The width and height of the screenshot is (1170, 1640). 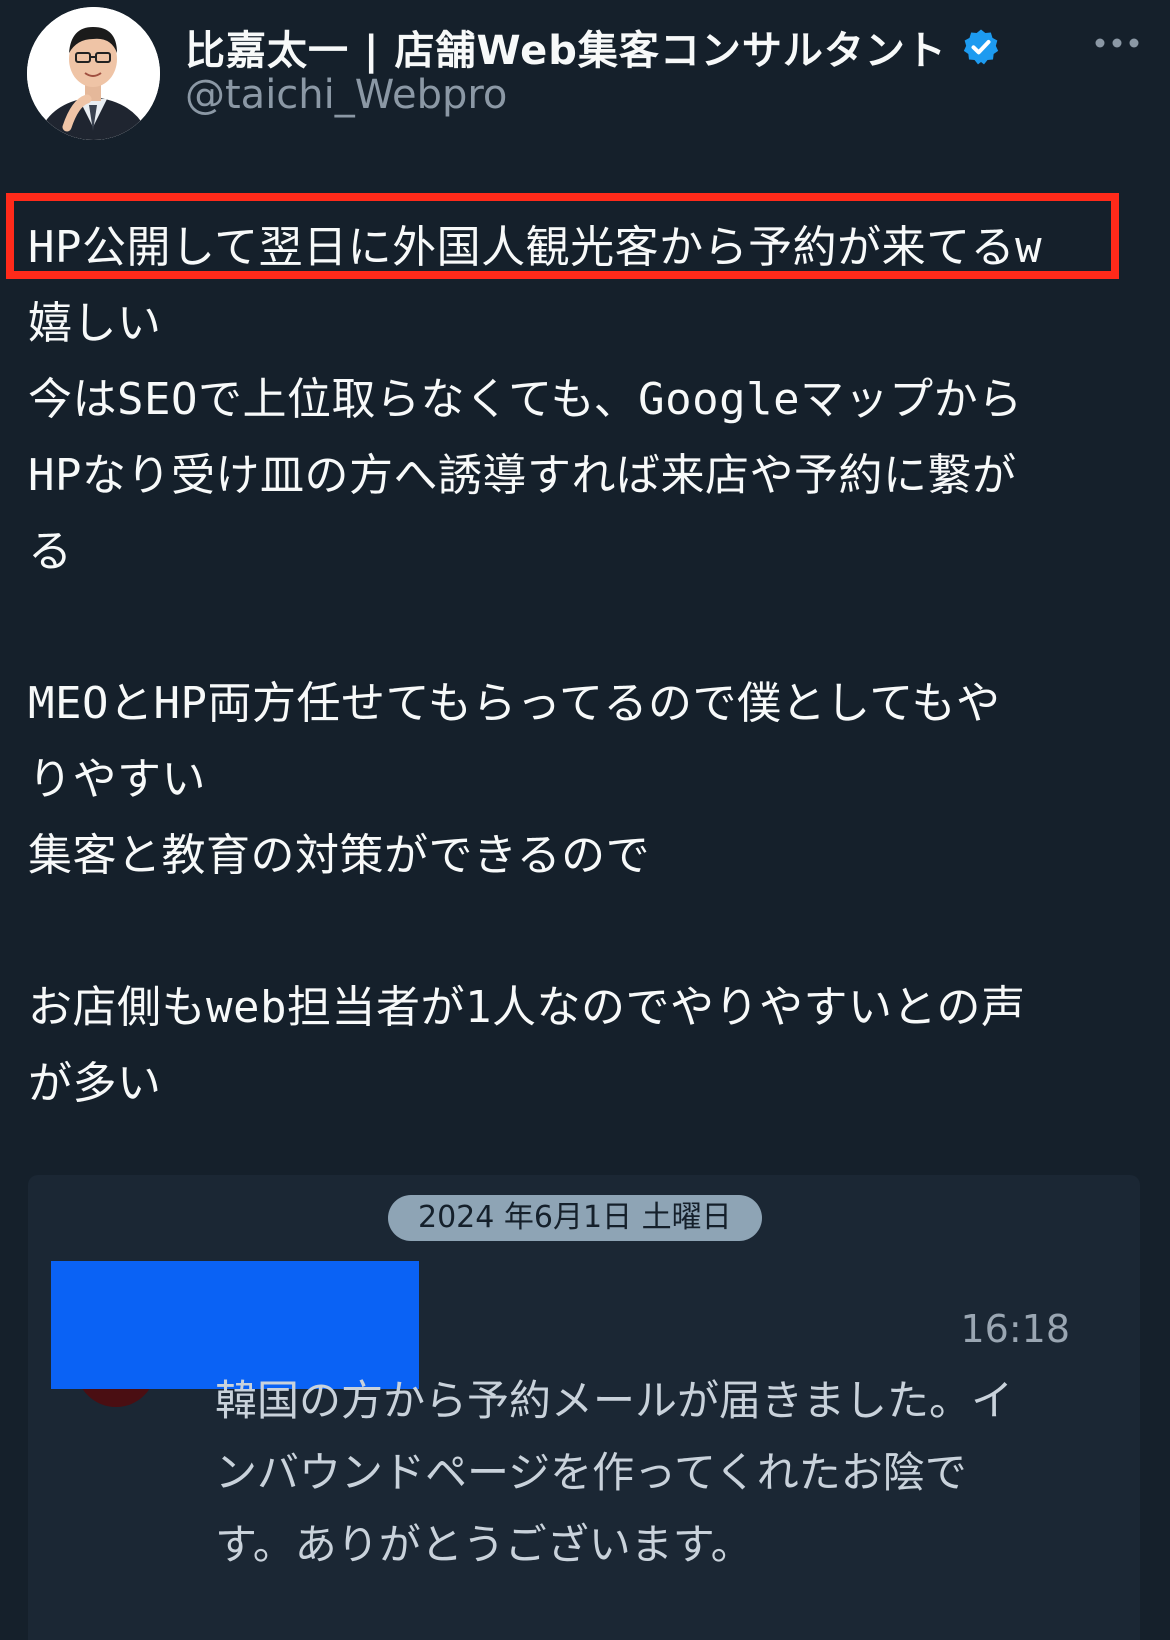 What do you see at coordinates (346, 95) in the screenshot?
I see `user-handle: @taichi_Webpro` at bounding box center [346, 95].